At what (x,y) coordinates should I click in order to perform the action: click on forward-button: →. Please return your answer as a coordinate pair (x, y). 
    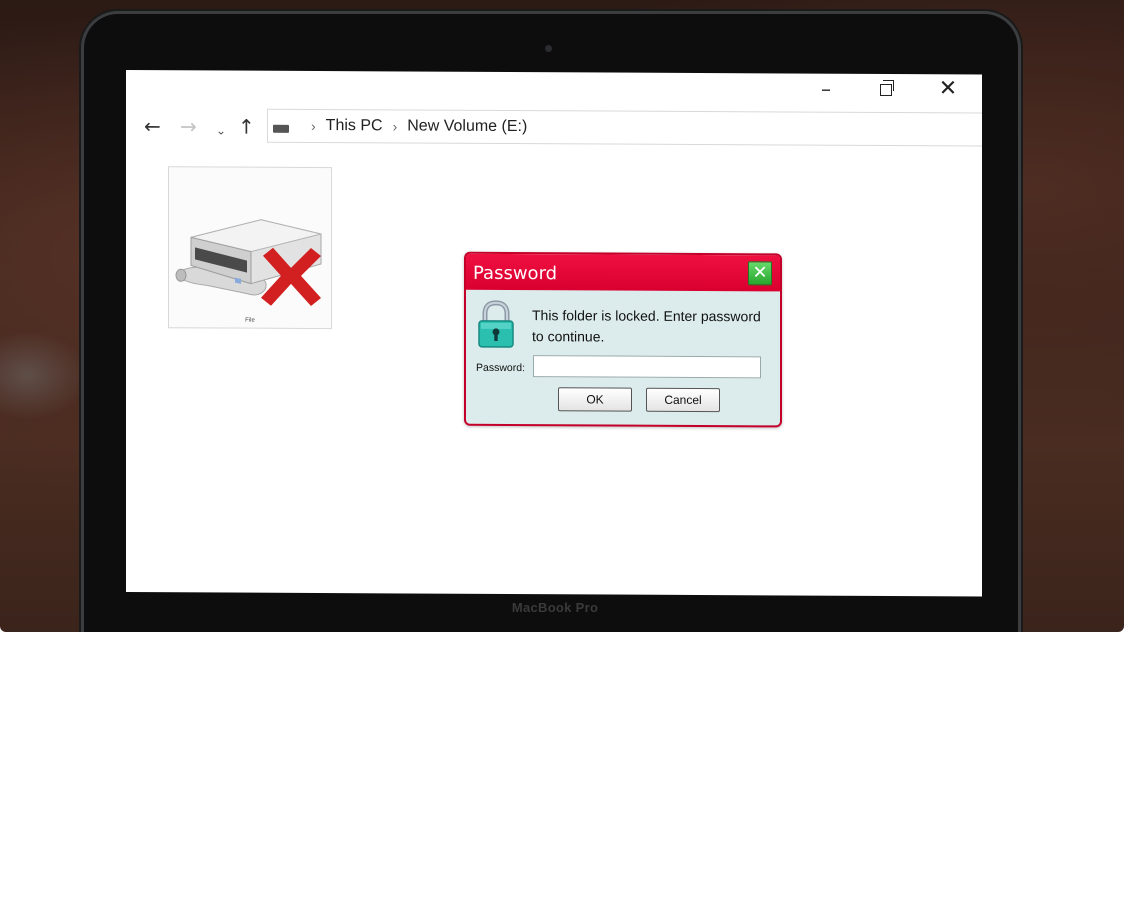
    Looking at the image, I should click on (188, 126).